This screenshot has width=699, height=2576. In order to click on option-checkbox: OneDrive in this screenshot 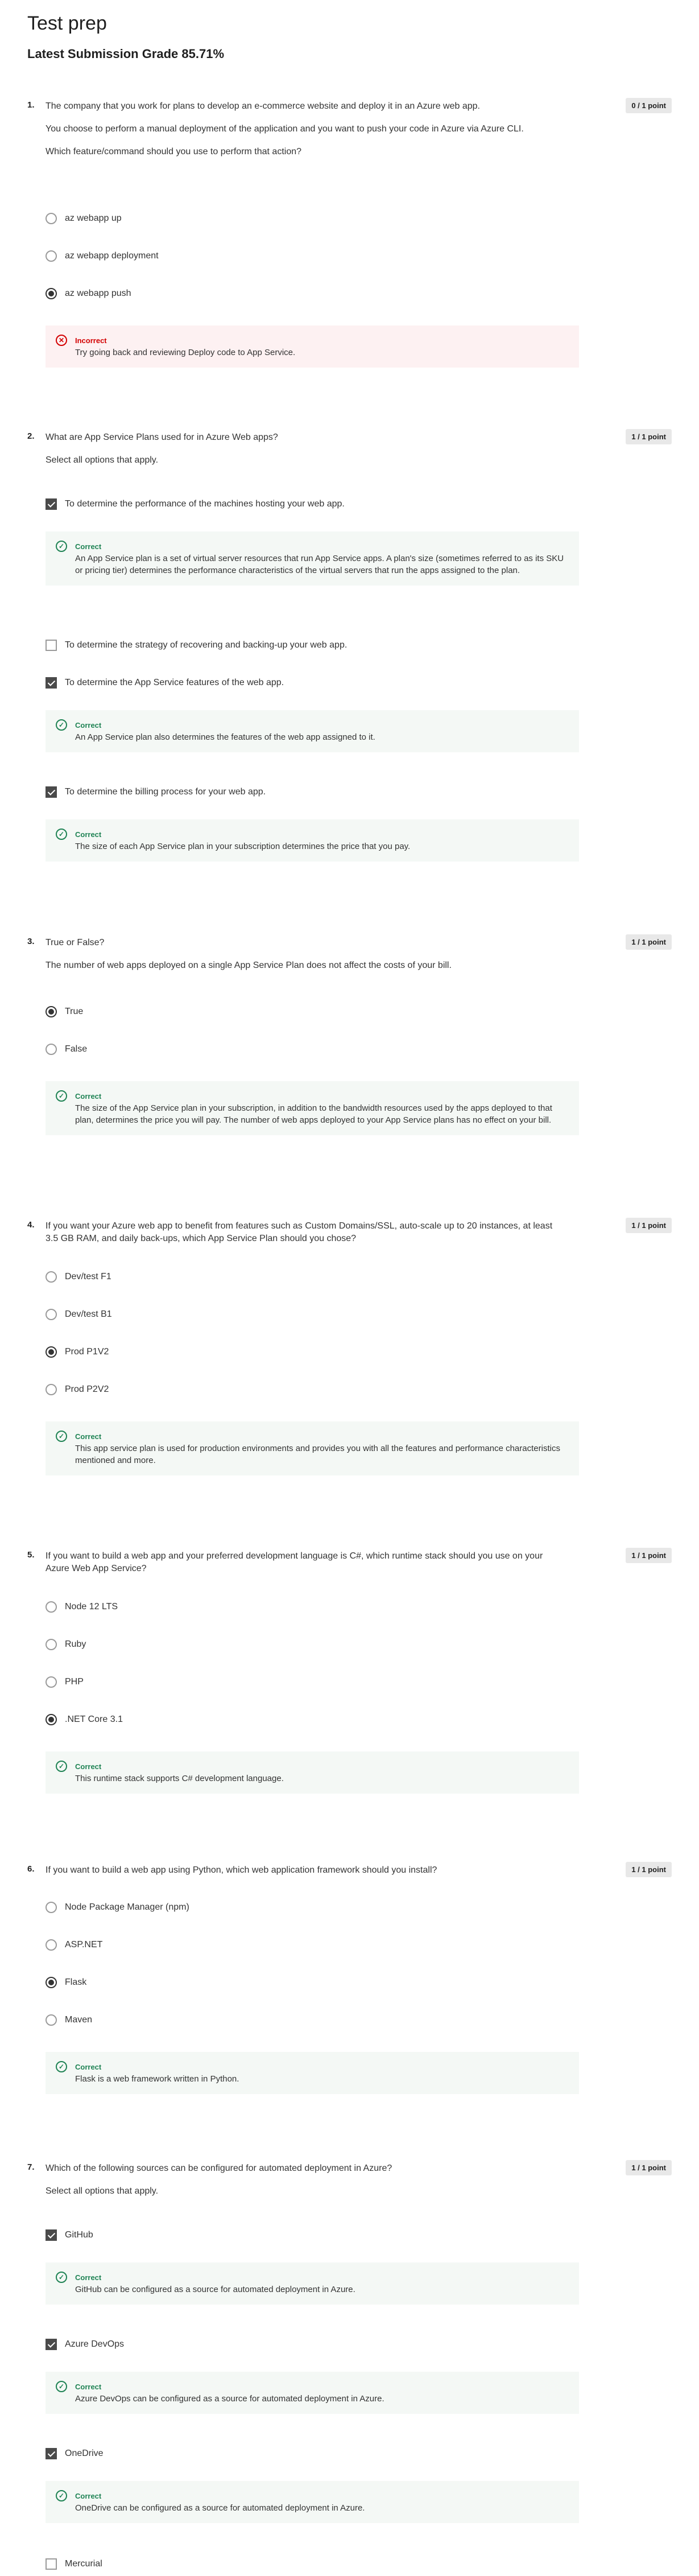, I will do `click(75, 2453)`.